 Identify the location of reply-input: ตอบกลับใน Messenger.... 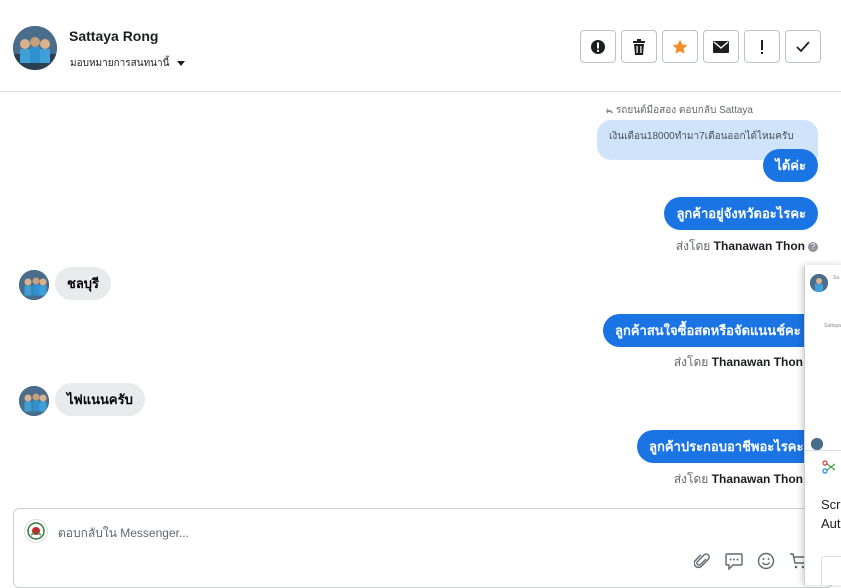
(123, 533).